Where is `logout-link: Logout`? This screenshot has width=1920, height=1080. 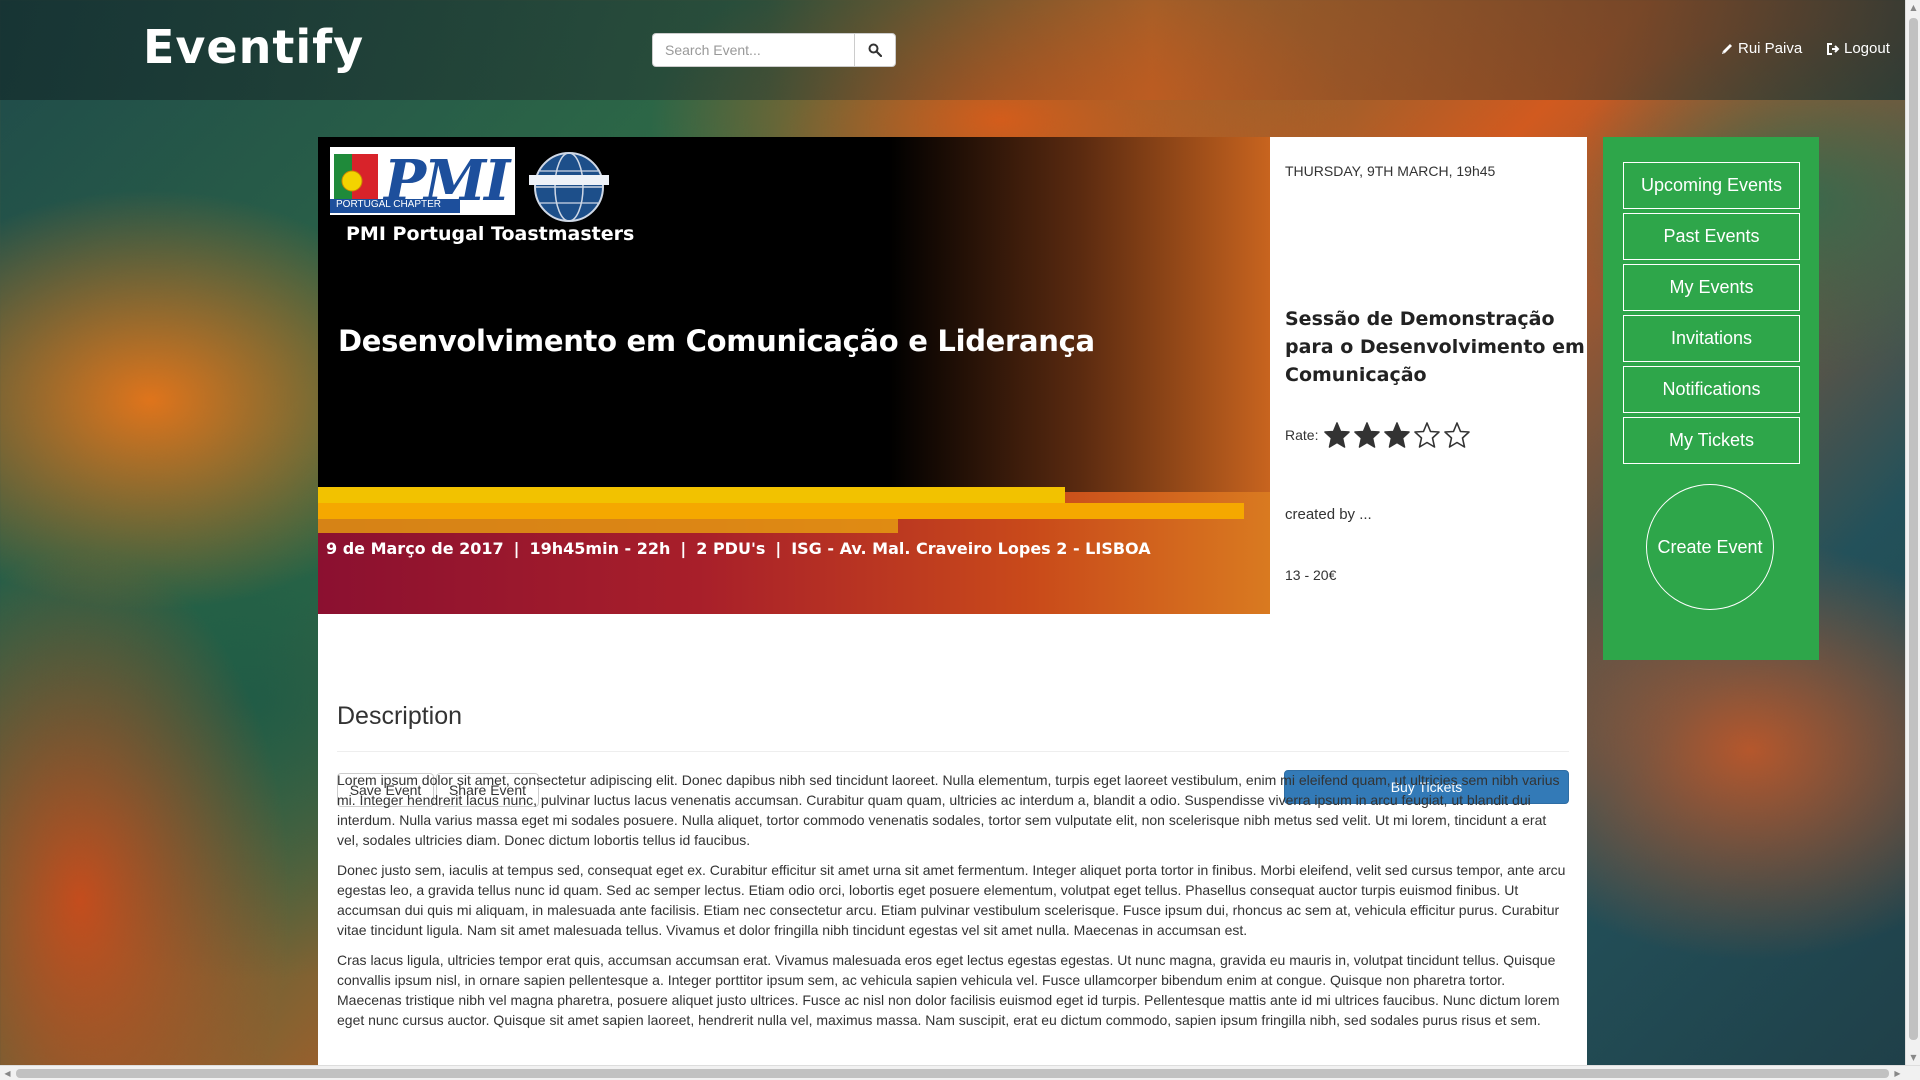 logout-link: Logout is located at coordinates (1858, 48).